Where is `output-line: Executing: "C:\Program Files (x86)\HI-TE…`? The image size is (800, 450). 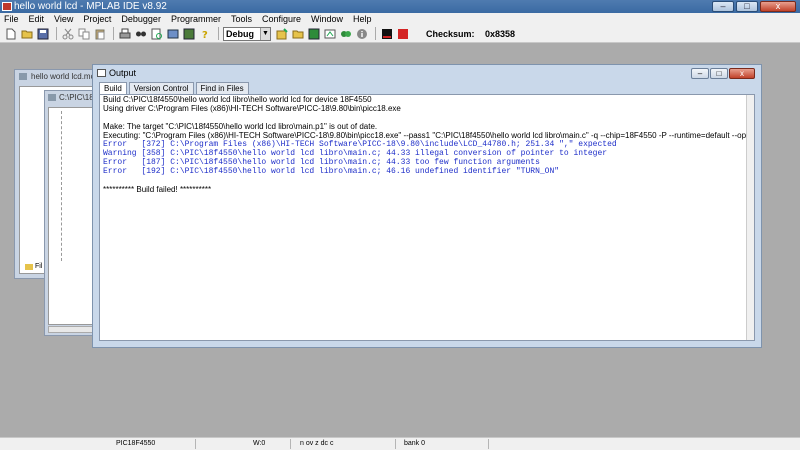 output-line: Executing: "C:\Program Files (x86)\HI-TE… is located at coordinates (429, 135).